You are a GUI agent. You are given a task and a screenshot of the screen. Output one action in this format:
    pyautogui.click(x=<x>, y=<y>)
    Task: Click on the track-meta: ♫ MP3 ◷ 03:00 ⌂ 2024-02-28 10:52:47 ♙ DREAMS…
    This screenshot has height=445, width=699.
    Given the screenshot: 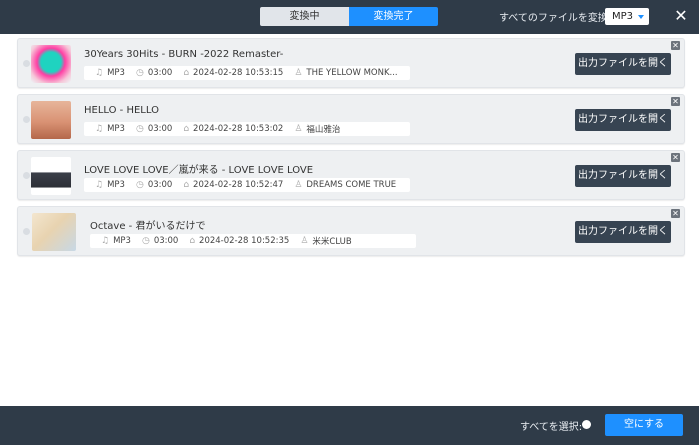 What is the action you would take?
    pyautogui.click(x=247, y=185)
    